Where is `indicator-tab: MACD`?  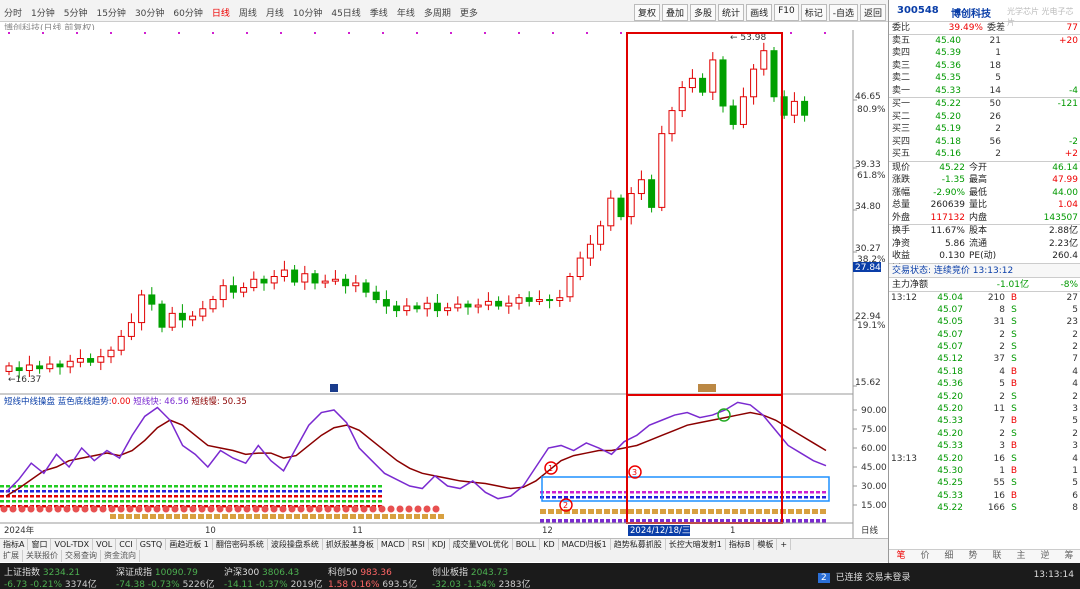 indicator-tab: MACD is located at coordinates (393, 544).